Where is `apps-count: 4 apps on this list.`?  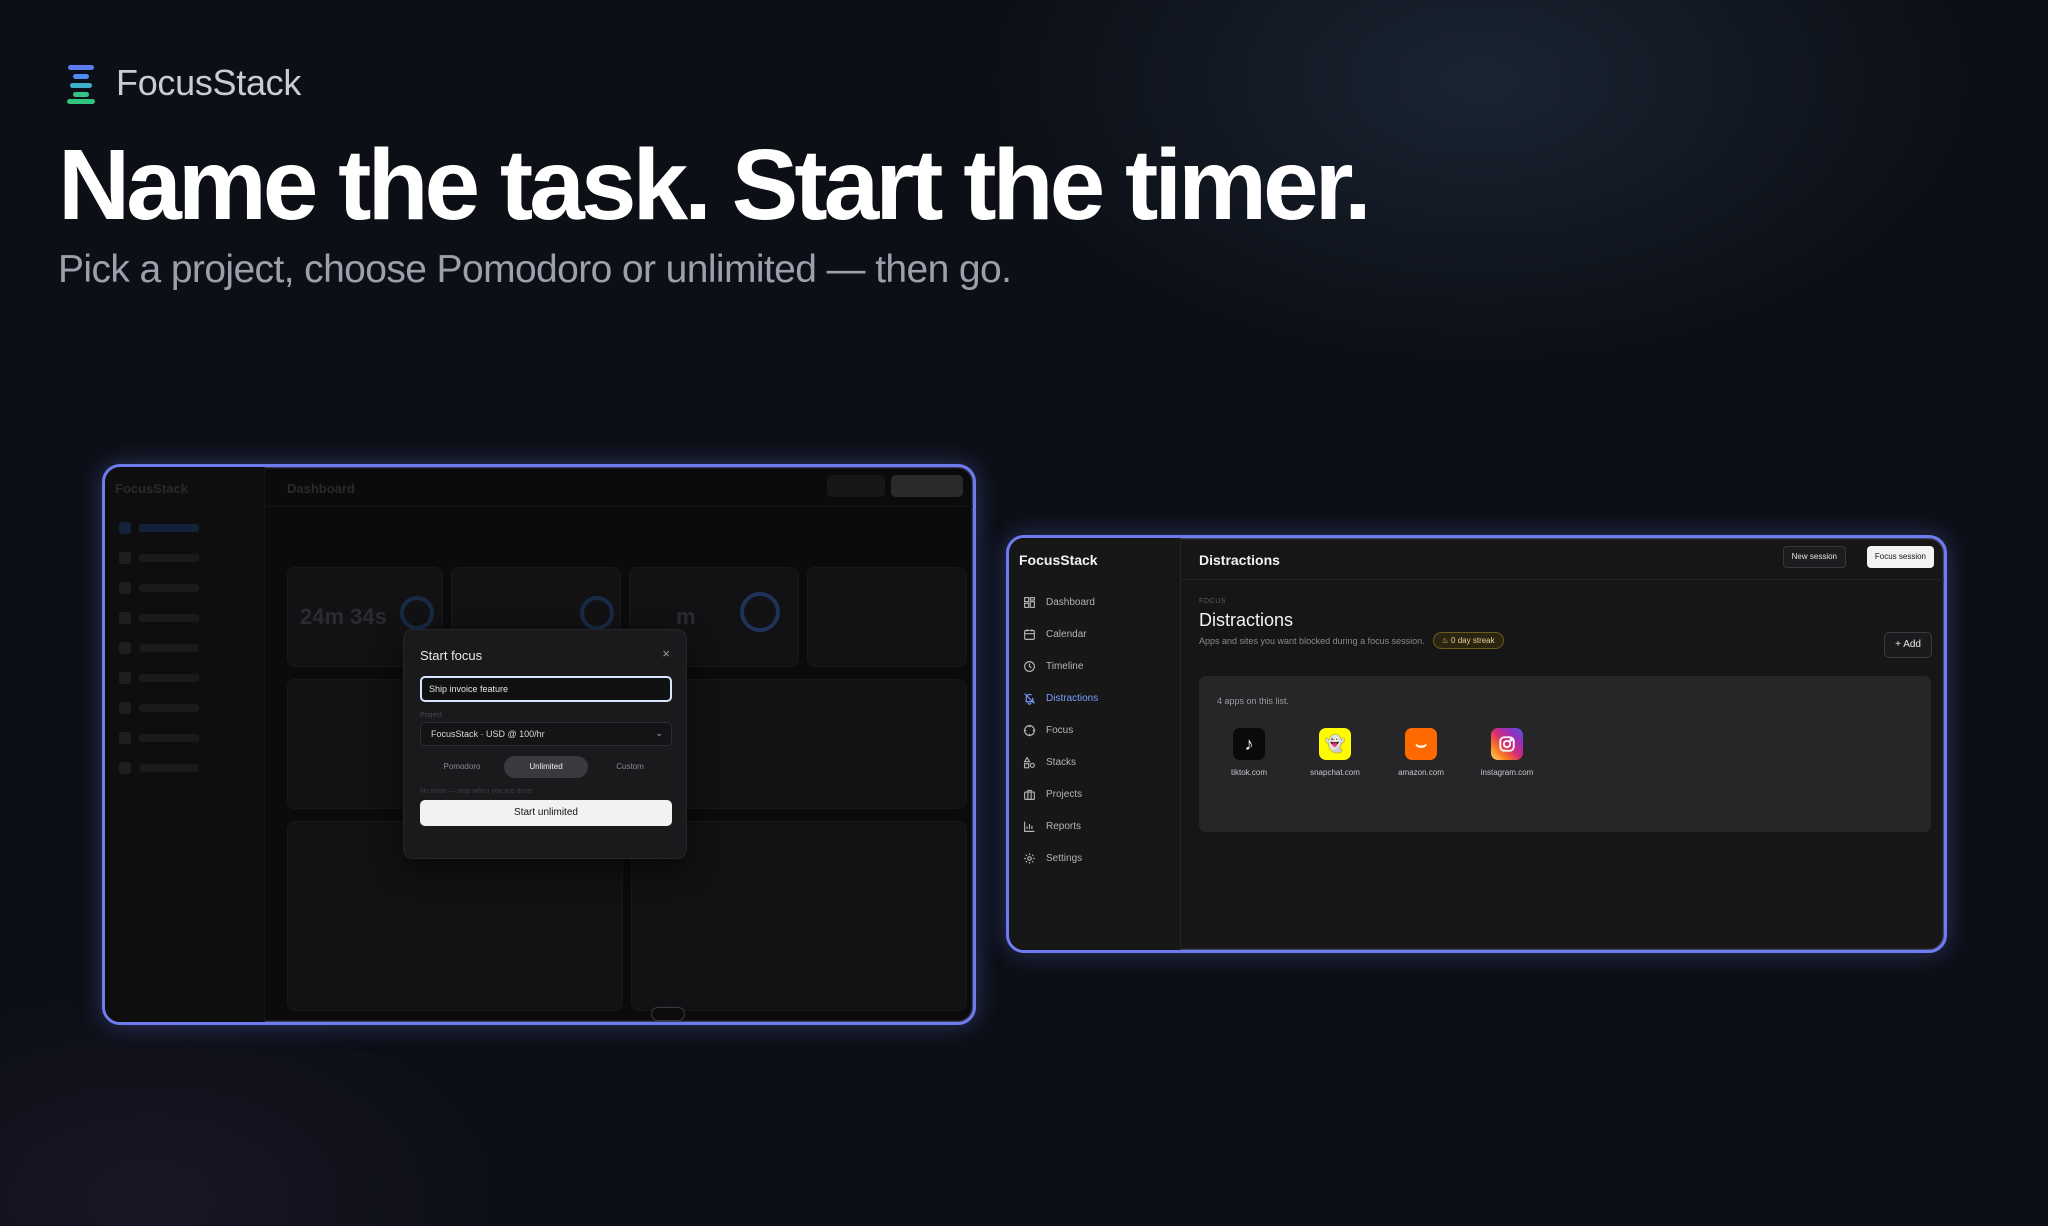
apps-count: 4 apps on this list. is located at coordinates (1253, 701).